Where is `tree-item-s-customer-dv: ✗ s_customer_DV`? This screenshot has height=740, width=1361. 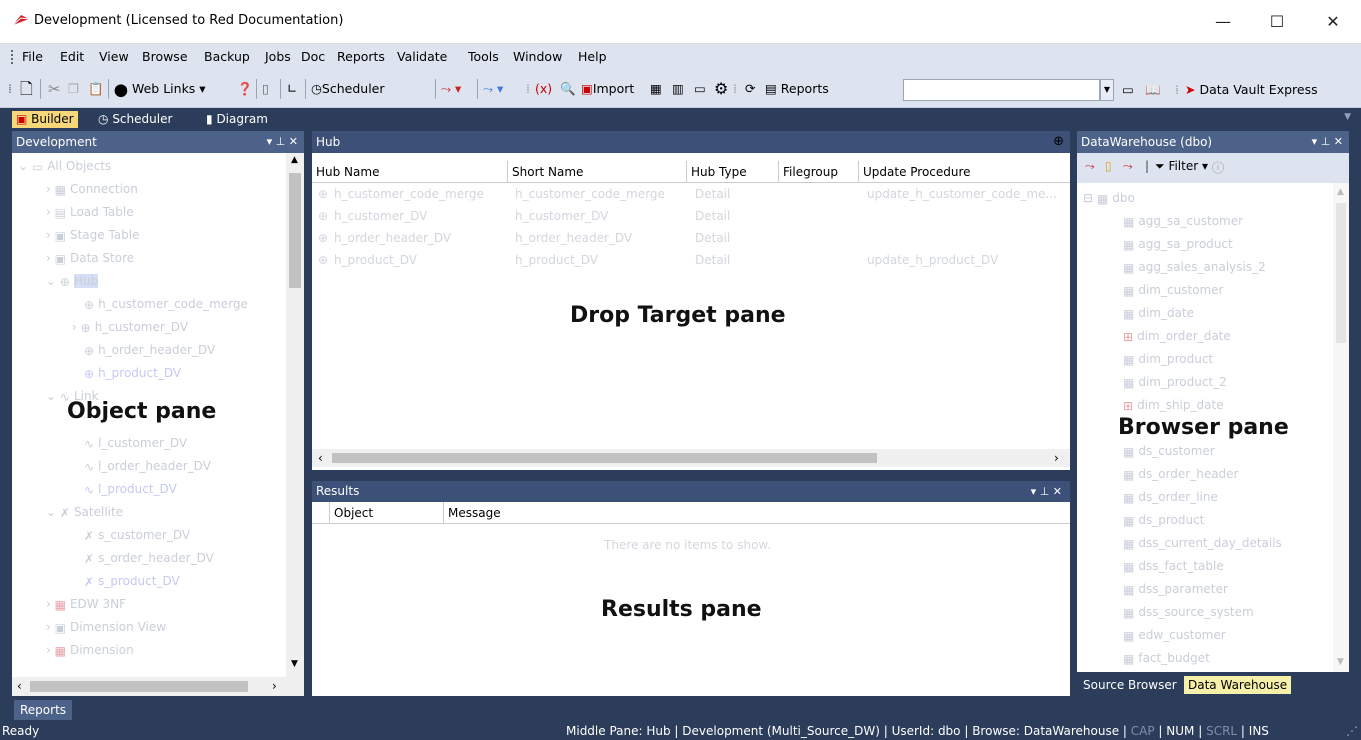
tree-item-s-customer-dv: ✗ s_customer_DV is located at coordinates (137, 535).